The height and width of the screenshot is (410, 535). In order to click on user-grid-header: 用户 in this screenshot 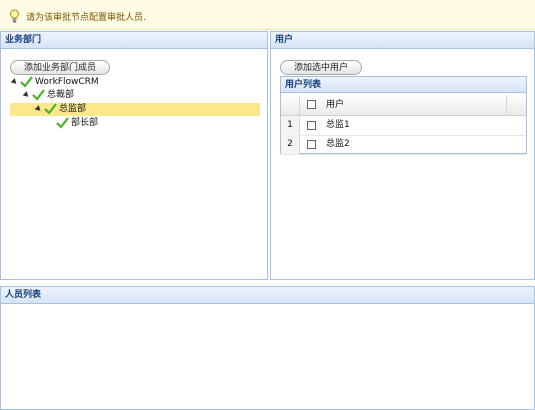, I will do `click(403, 105)`.